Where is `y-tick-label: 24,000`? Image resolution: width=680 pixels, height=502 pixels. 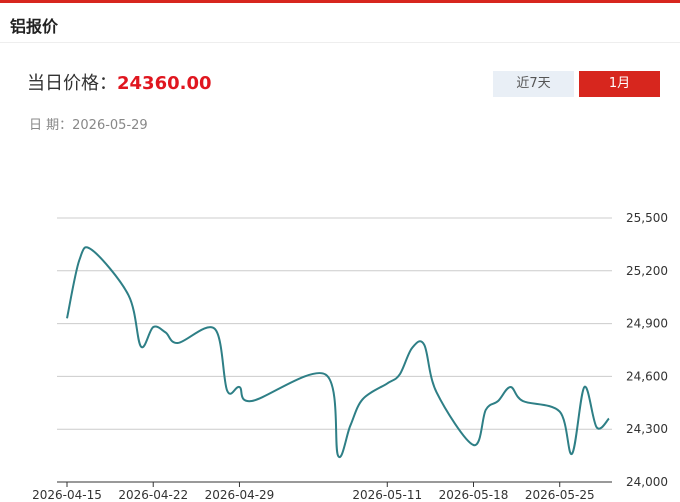 y-tick-label: 24,000 is located at coordinates (647, 482).